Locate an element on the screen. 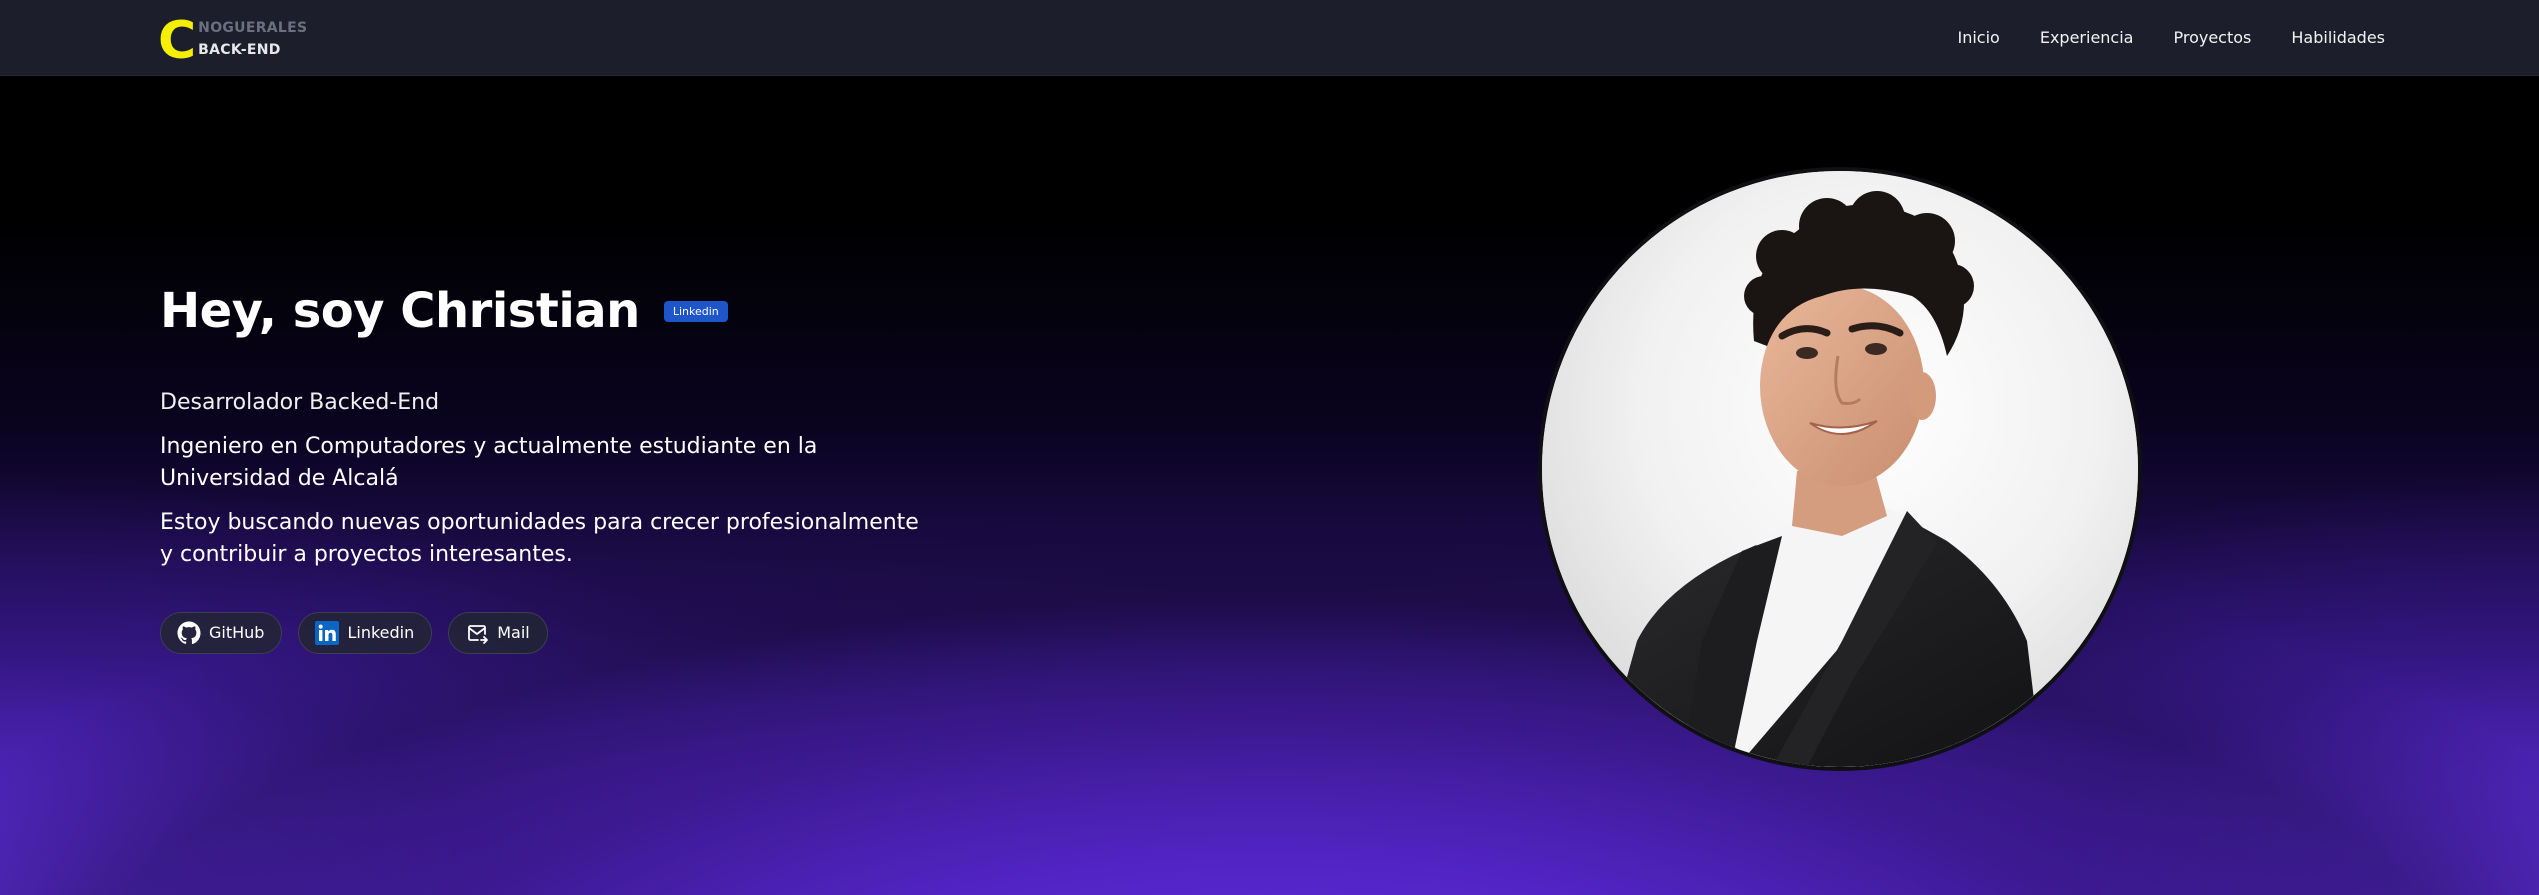 Image resolution: width=2539 pixels, height=895 pixels. nav-link-proyectos: Proyectos is located at coordinates (2212, 38).